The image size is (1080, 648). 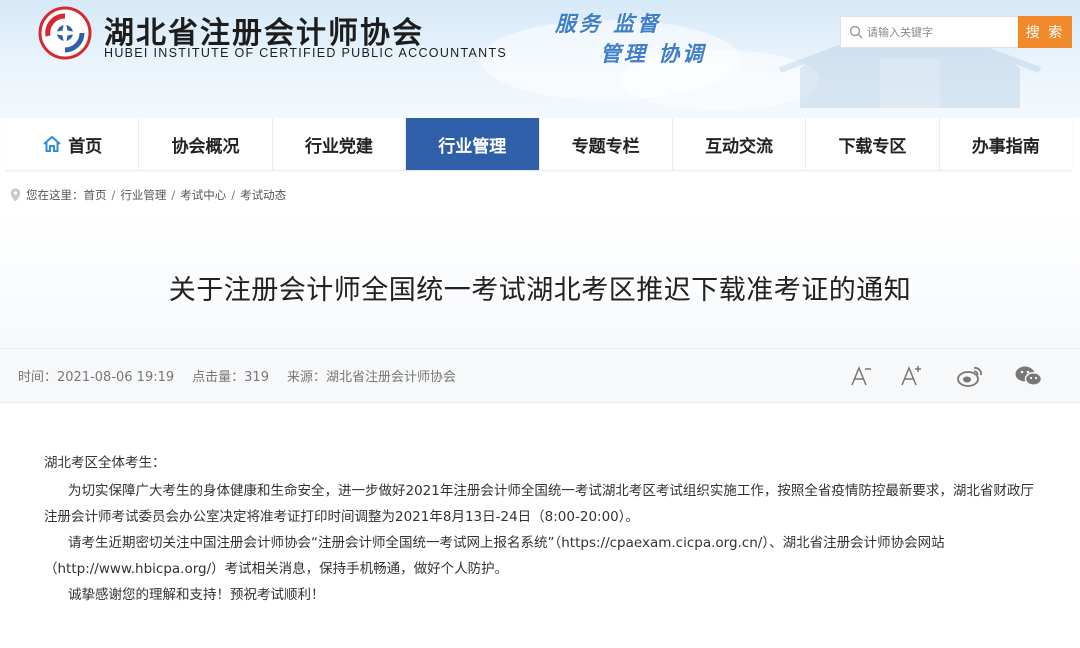 I want to click on nav-item-about: 协会概况, so click(x=206, y=144).